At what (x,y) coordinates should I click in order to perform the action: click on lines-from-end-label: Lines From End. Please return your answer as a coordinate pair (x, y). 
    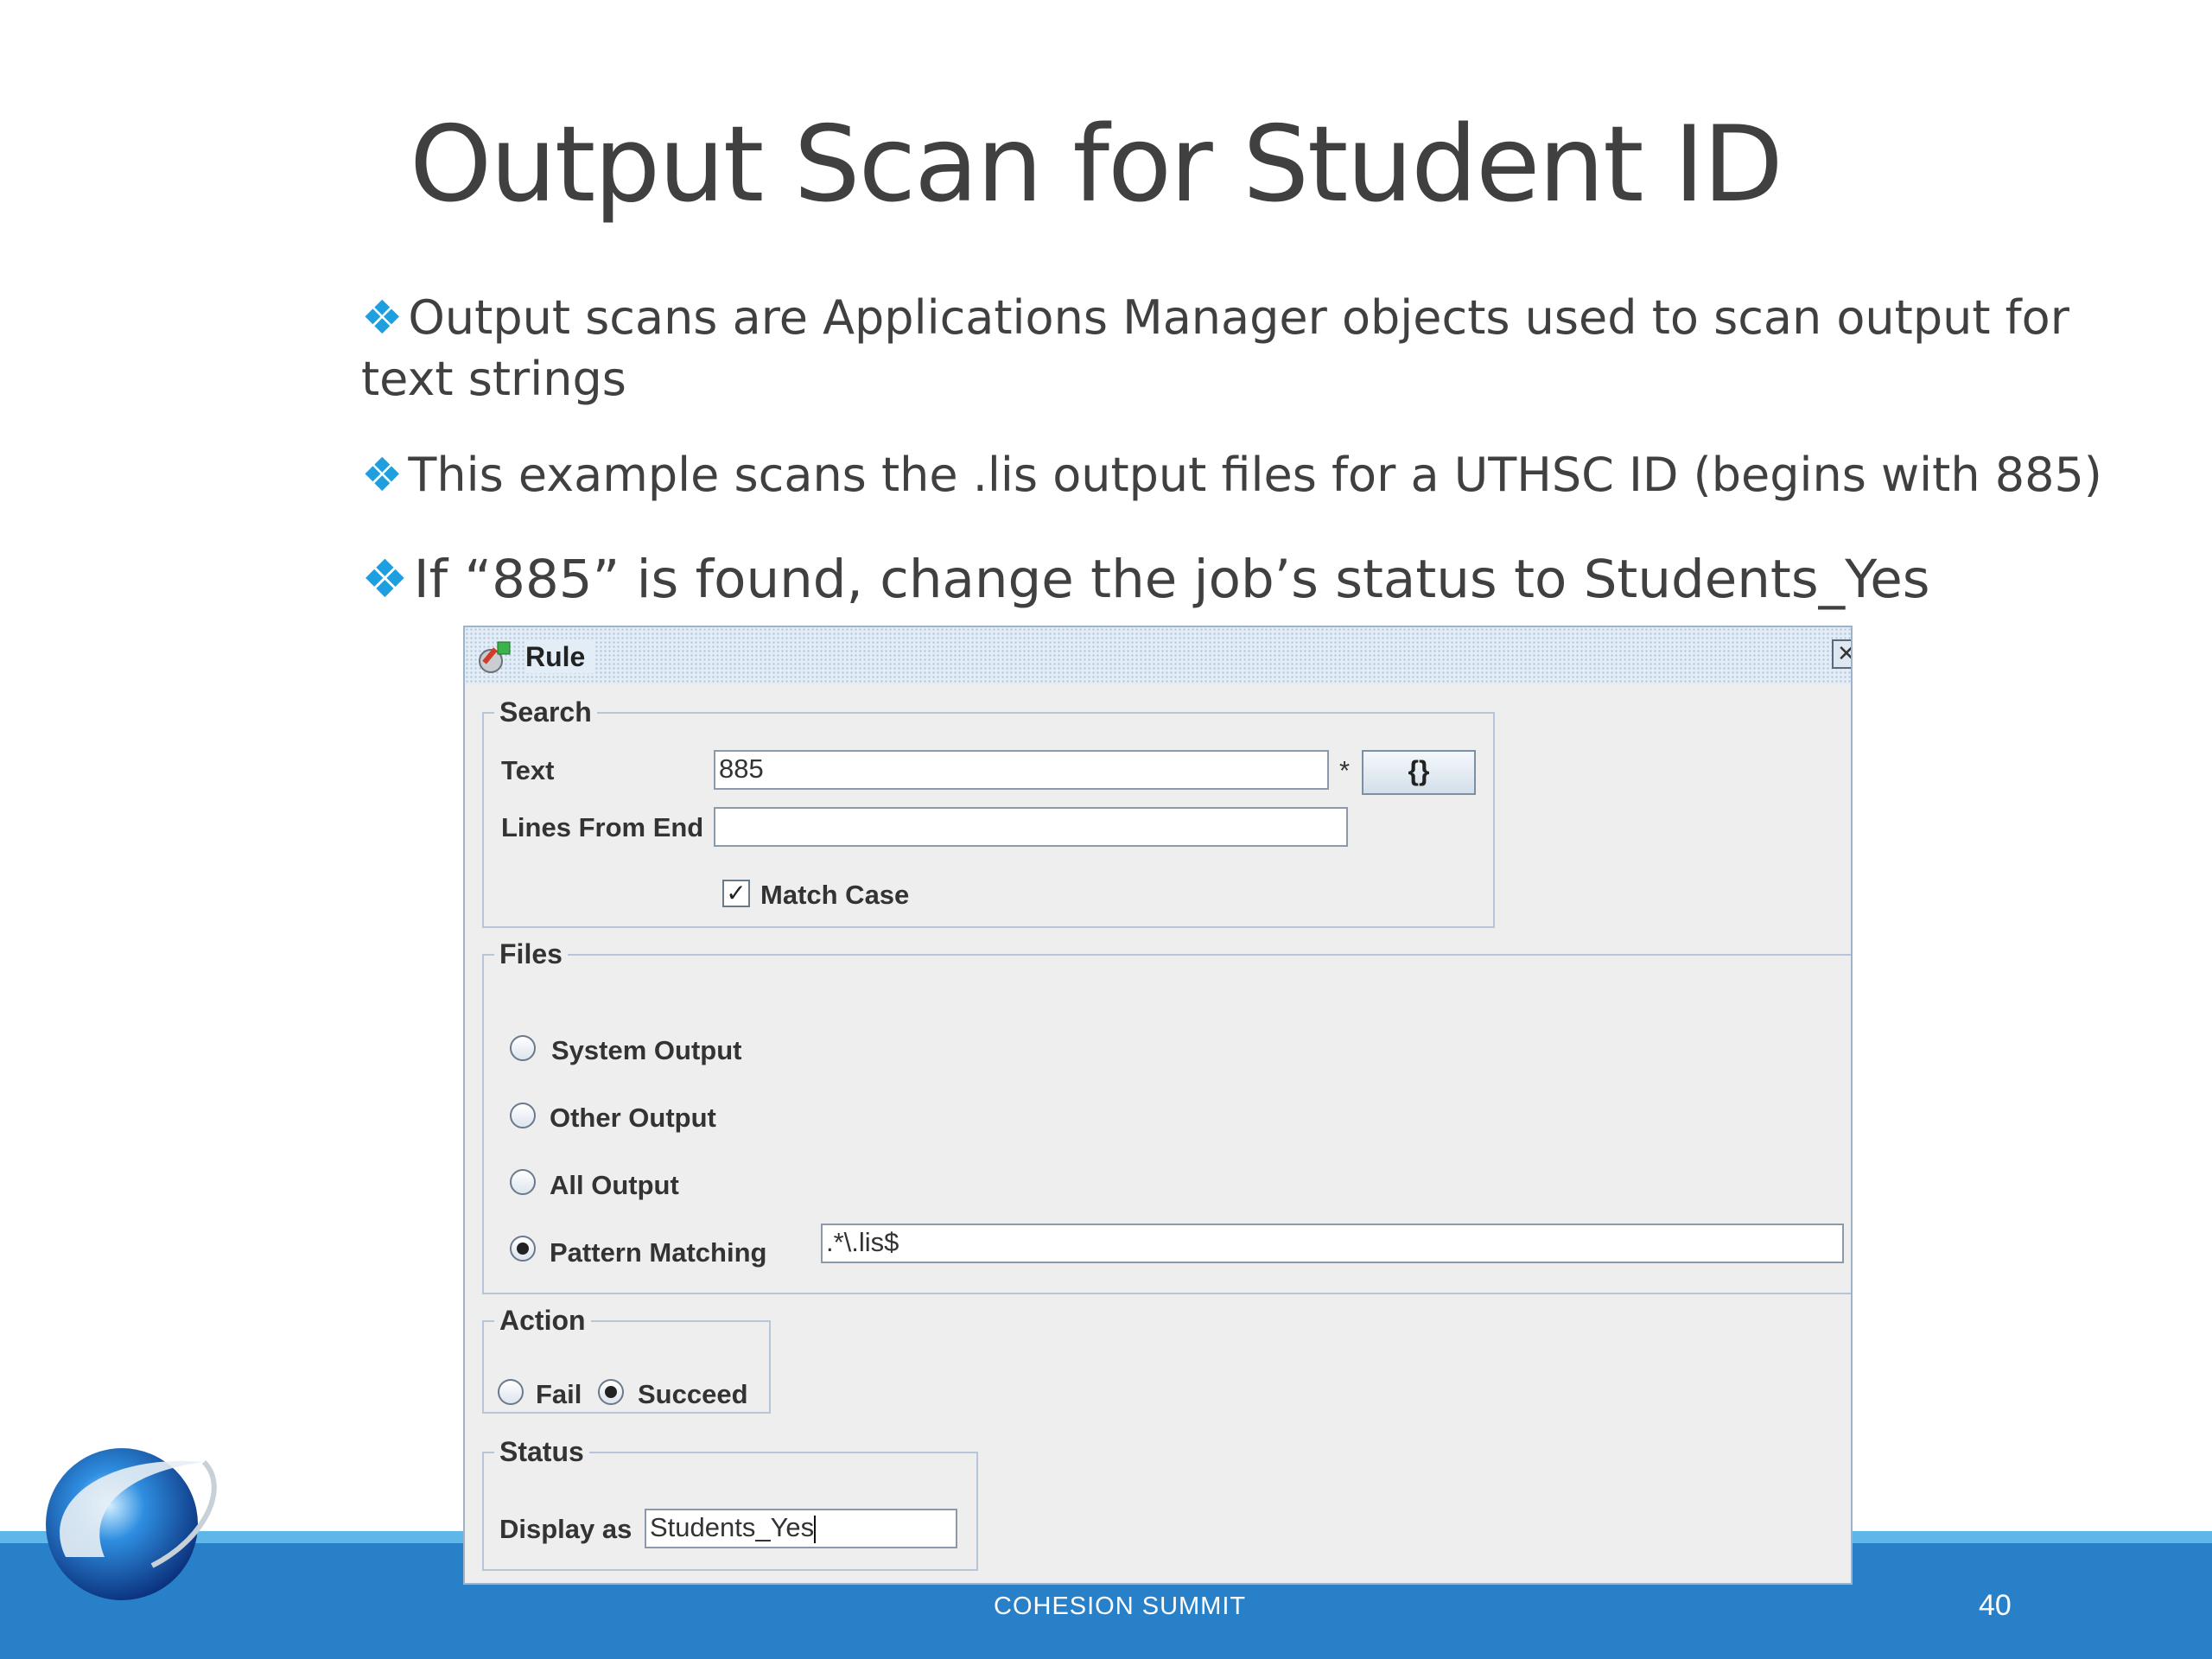
    Looking at the image, I should click on (602, 827).